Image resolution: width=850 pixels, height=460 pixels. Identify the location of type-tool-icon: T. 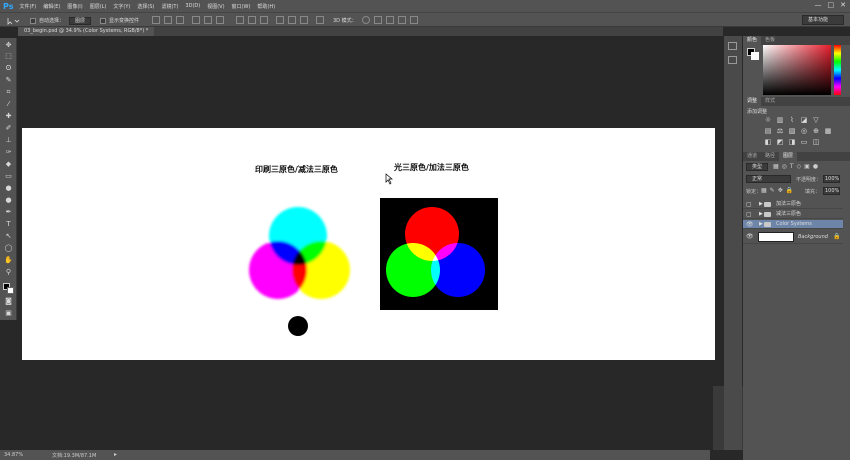
(8, 224).